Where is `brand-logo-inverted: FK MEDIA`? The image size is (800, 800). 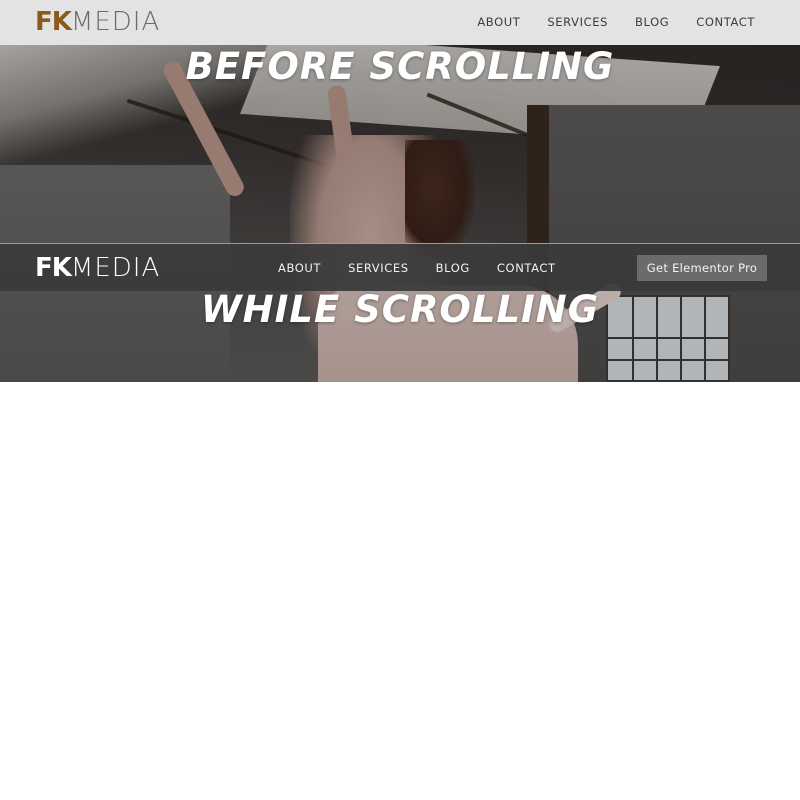 brand-logo-inverted: FK MEDIA is located at coordinates (97, 268).